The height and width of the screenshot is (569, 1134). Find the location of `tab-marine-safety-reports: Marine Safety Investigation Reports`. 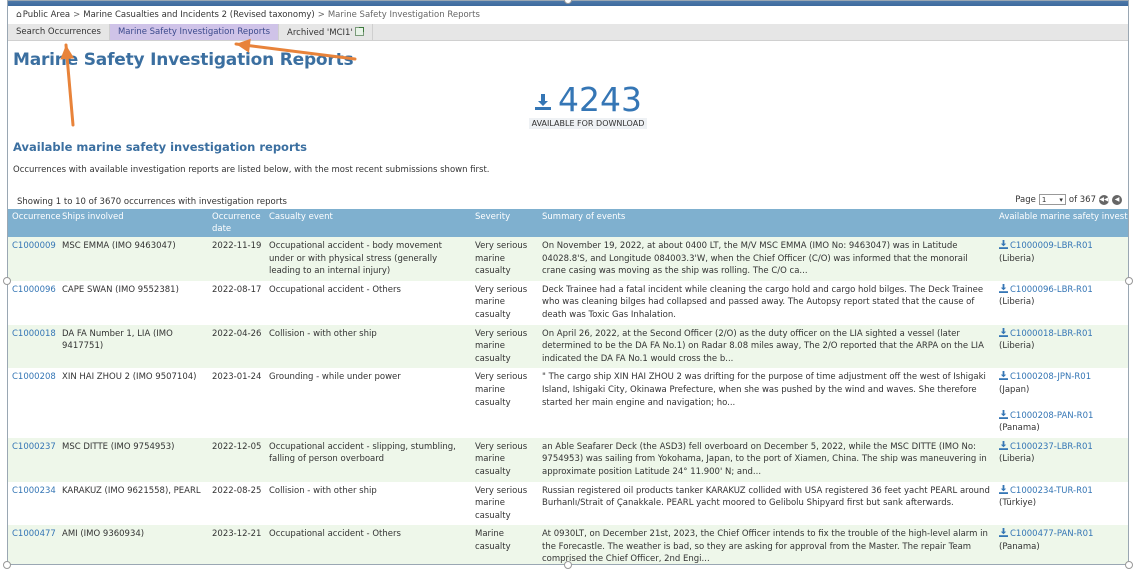

tab-marine-safety-reports: Marine Safety Investigation Reports is located at coordinates (194, 32).